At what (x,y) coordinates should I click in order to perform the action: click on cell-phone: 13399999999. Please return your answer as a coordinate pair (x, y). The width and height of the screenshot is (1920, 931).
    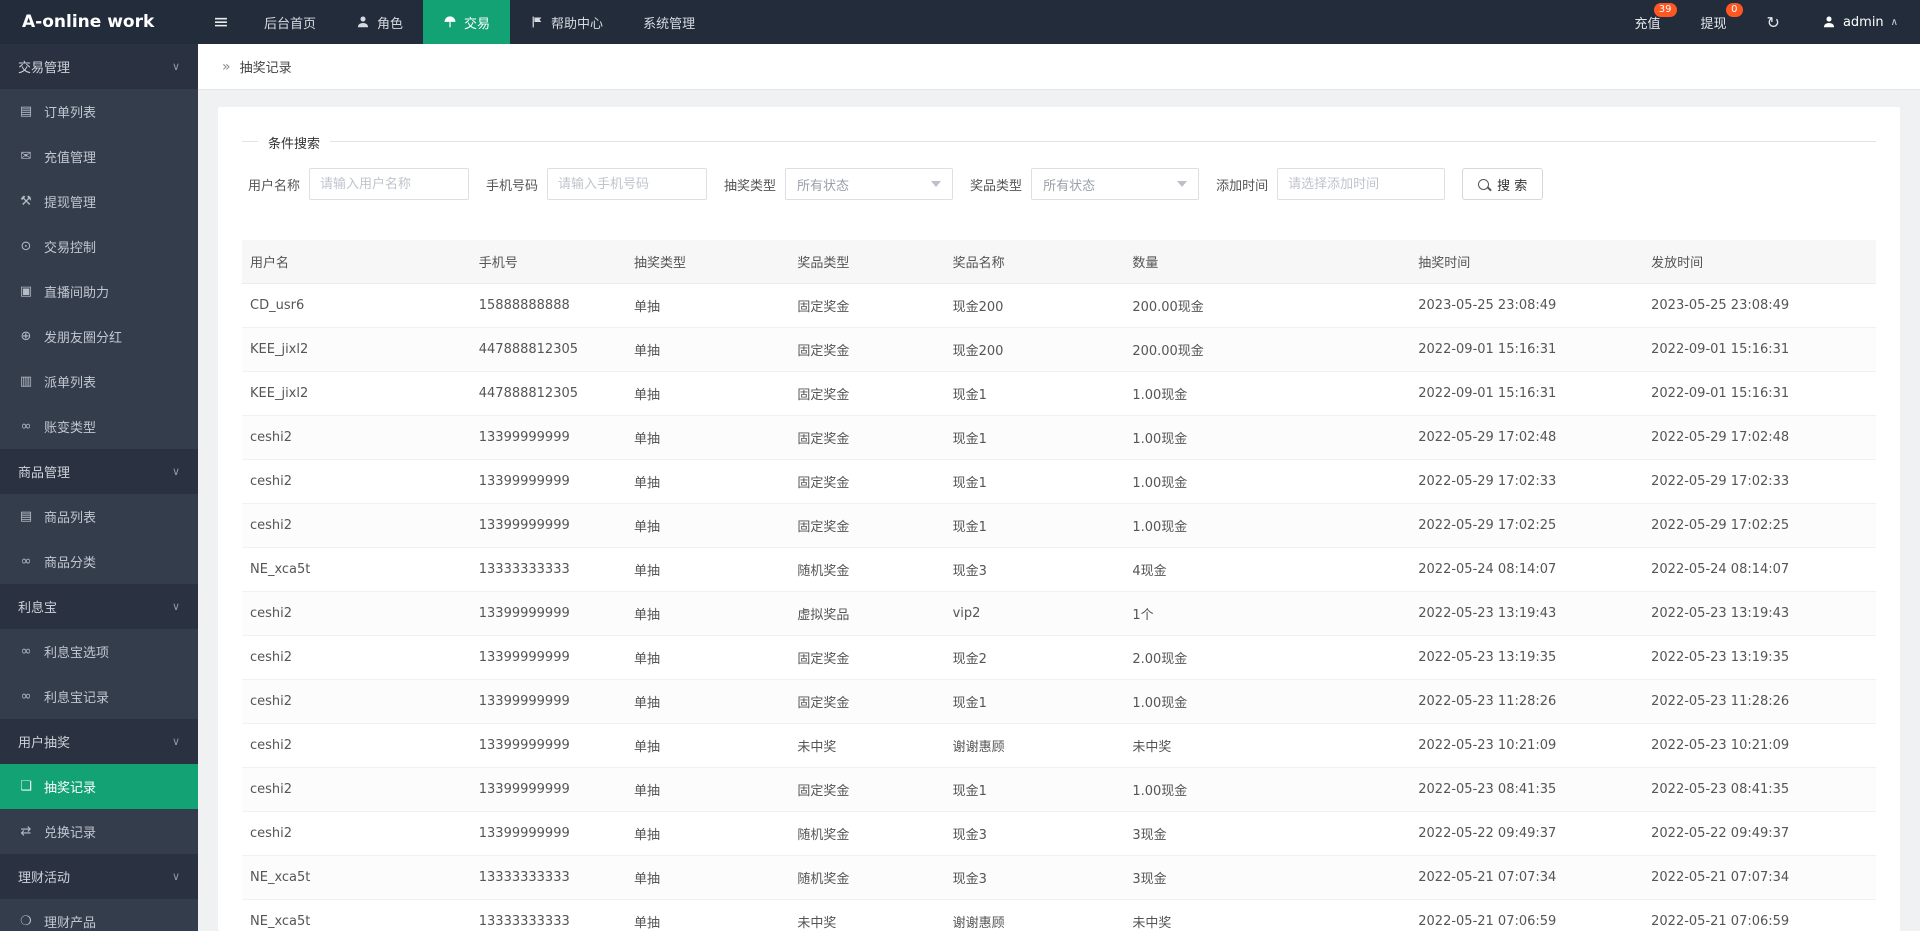
    Looking at the image, I should click on (548, 745).